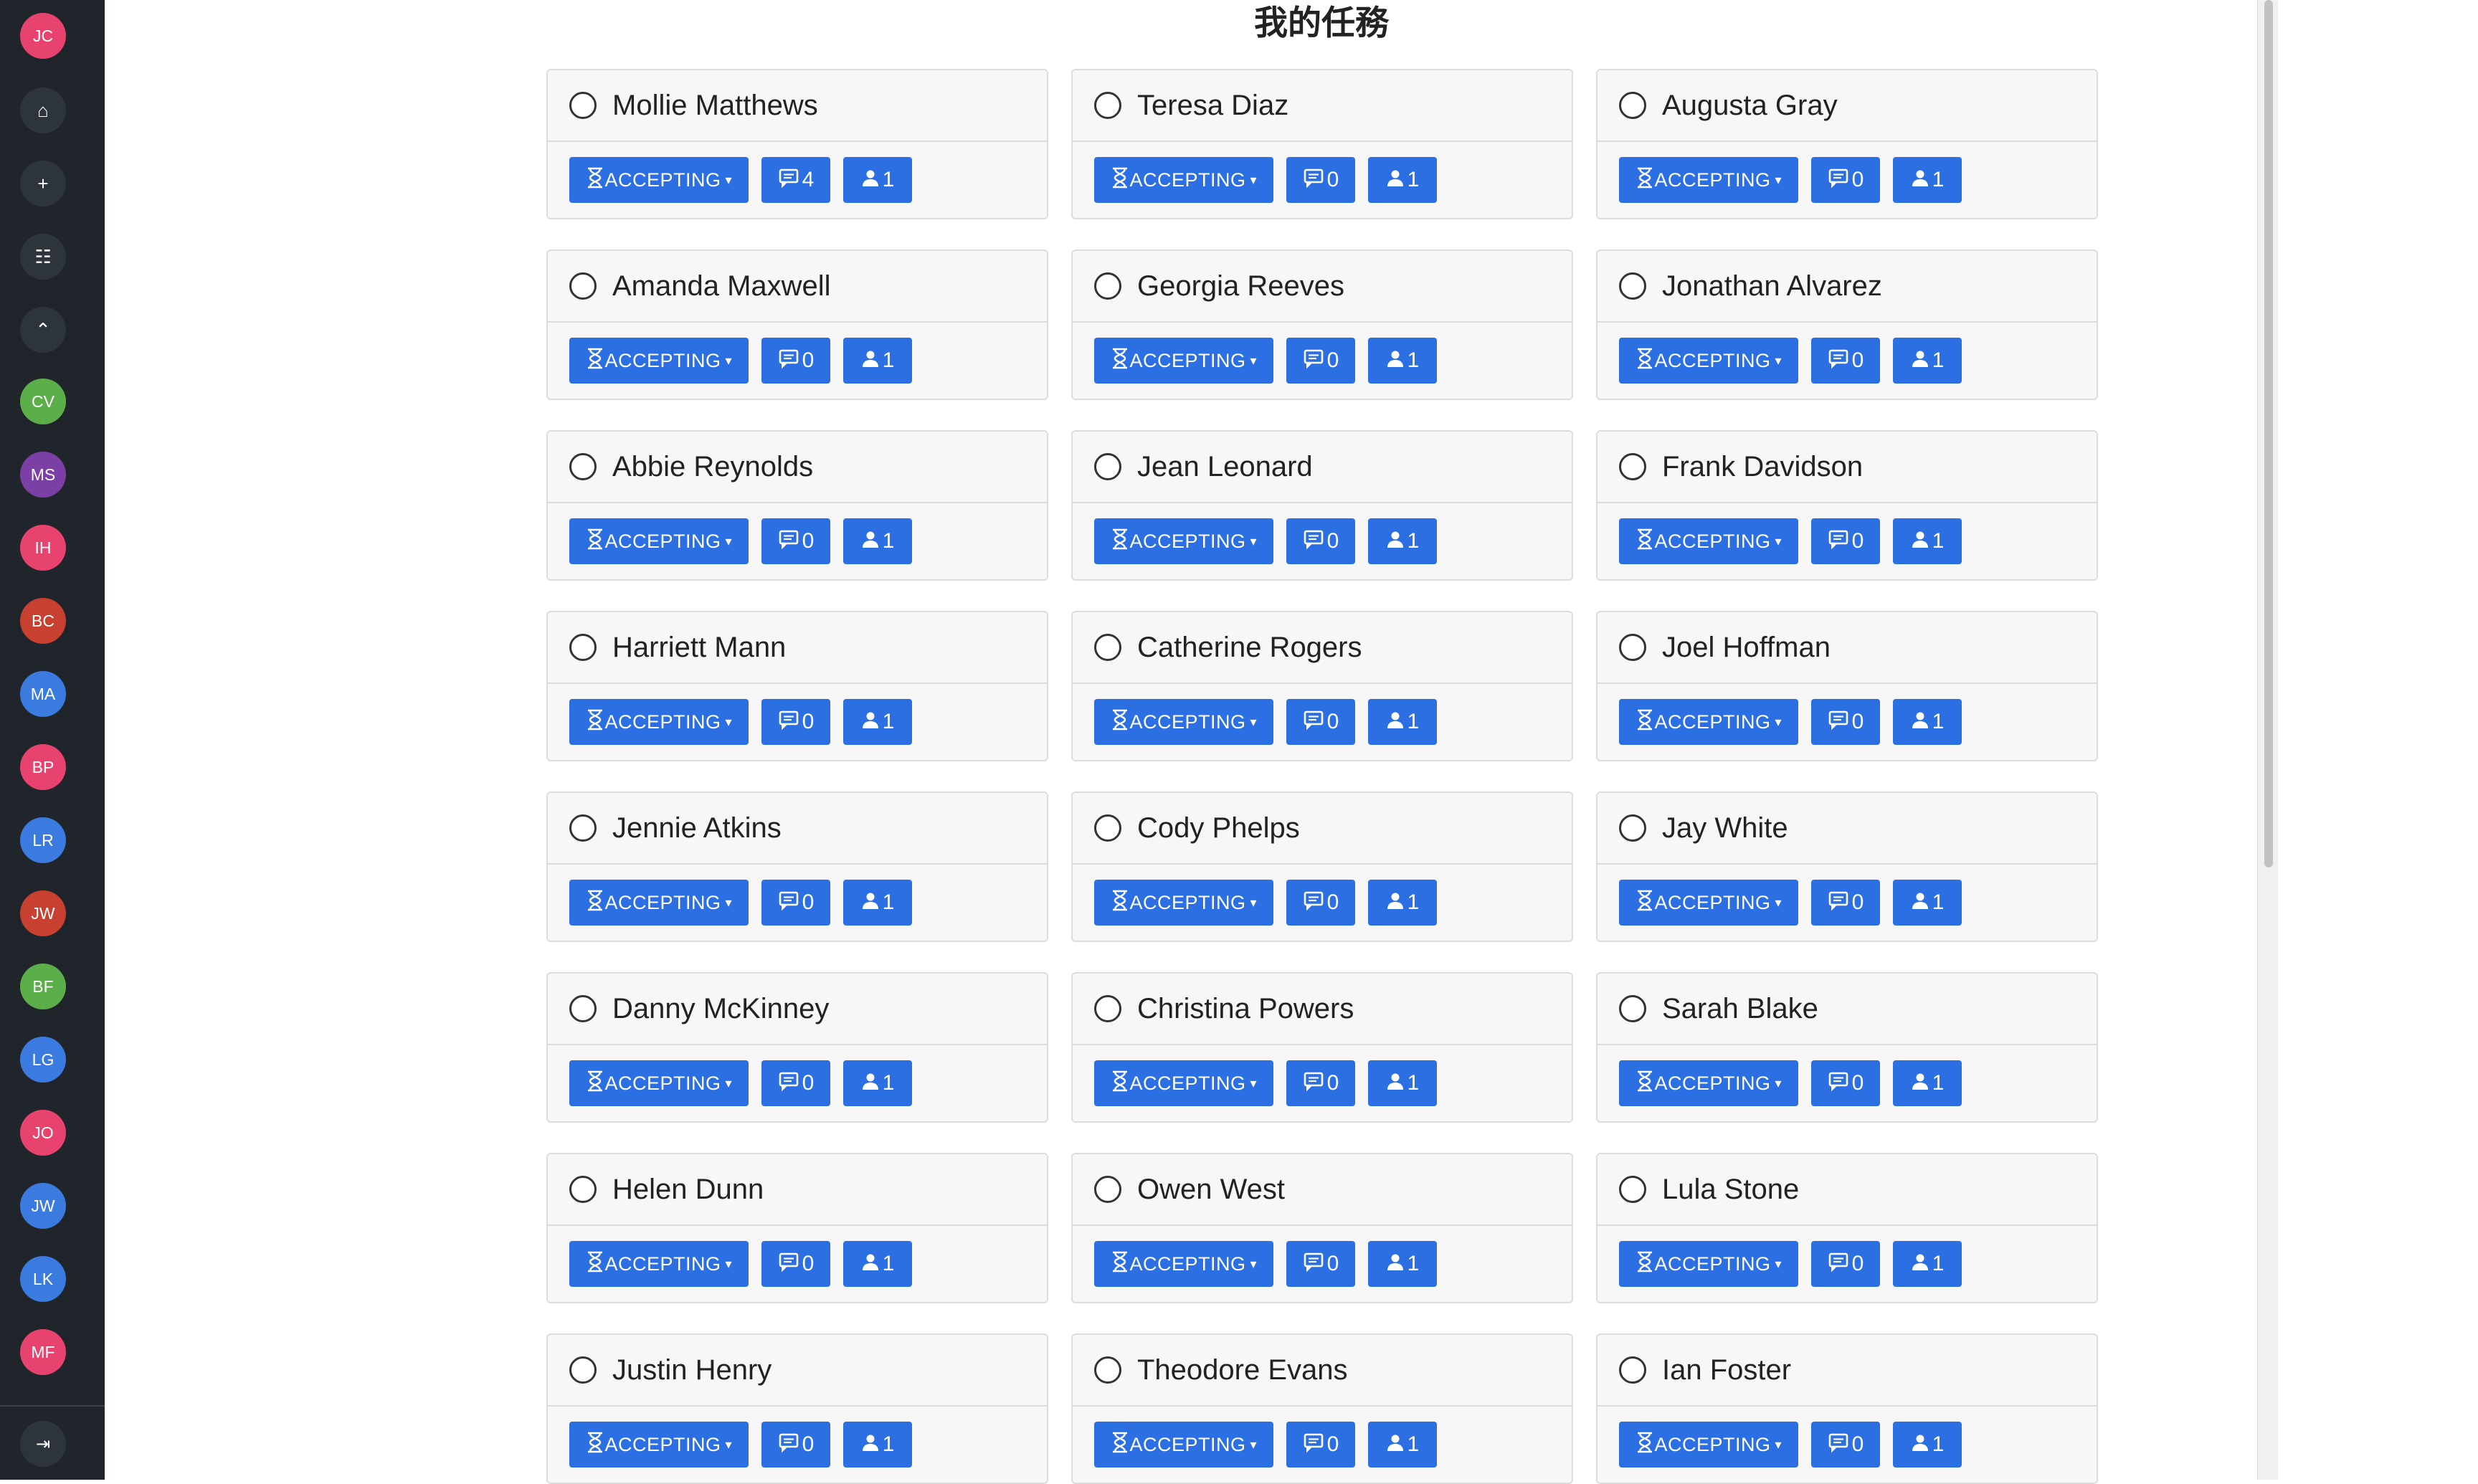 The image size is (2478, 1484). What do you see at coordinates (43, 548) in the screenshot?
I see `member-avatar: IH` at bounding box center [43, 548].